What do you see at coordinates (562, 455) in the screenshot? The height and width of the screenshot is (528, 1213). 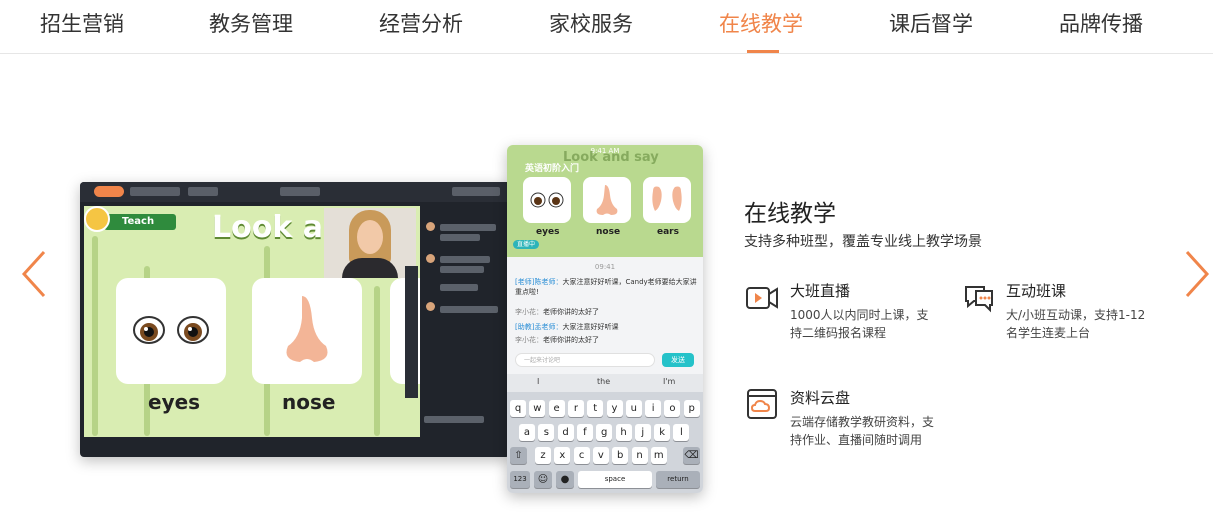 I see `key-x: x` at bounding box center [562, 455].